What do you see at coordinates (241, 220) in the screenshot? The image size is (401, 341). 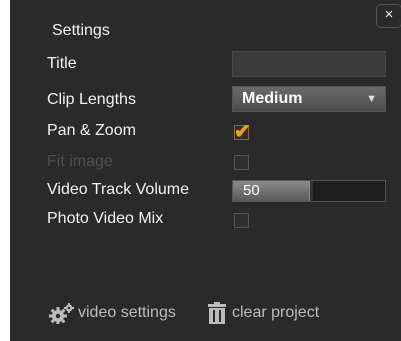 I see `photo-video-mix-checkbox` at bounding box center [241, 220].